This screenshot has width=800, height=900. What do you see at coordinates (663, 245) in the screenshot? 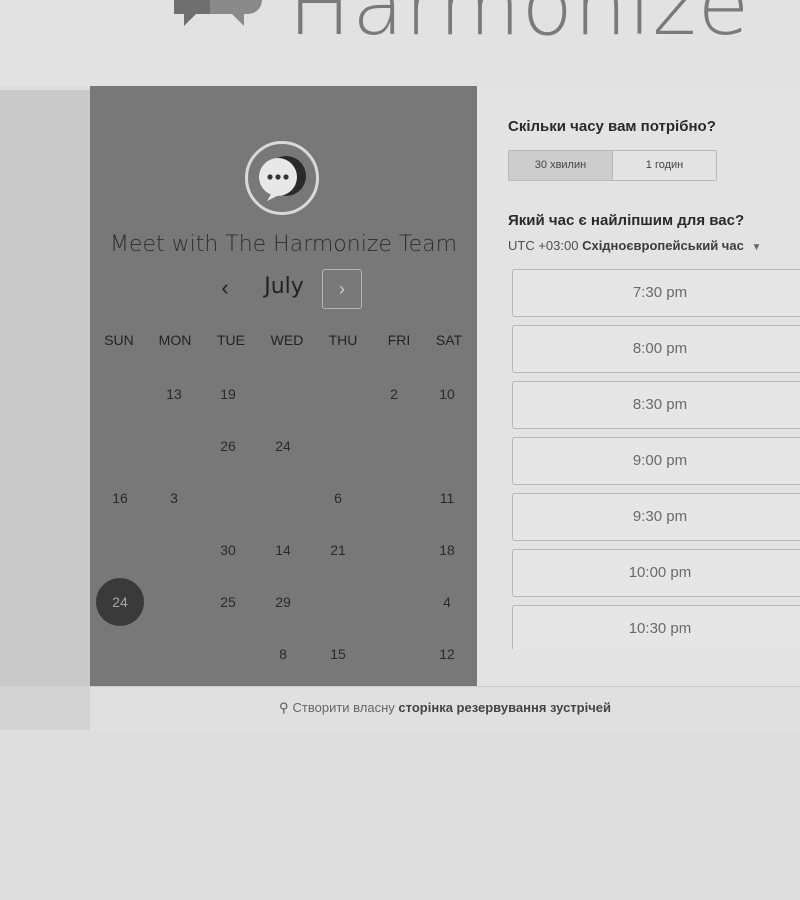
I see `timezone-name: Східноєвропейський час` at bounding box center [663, 245].